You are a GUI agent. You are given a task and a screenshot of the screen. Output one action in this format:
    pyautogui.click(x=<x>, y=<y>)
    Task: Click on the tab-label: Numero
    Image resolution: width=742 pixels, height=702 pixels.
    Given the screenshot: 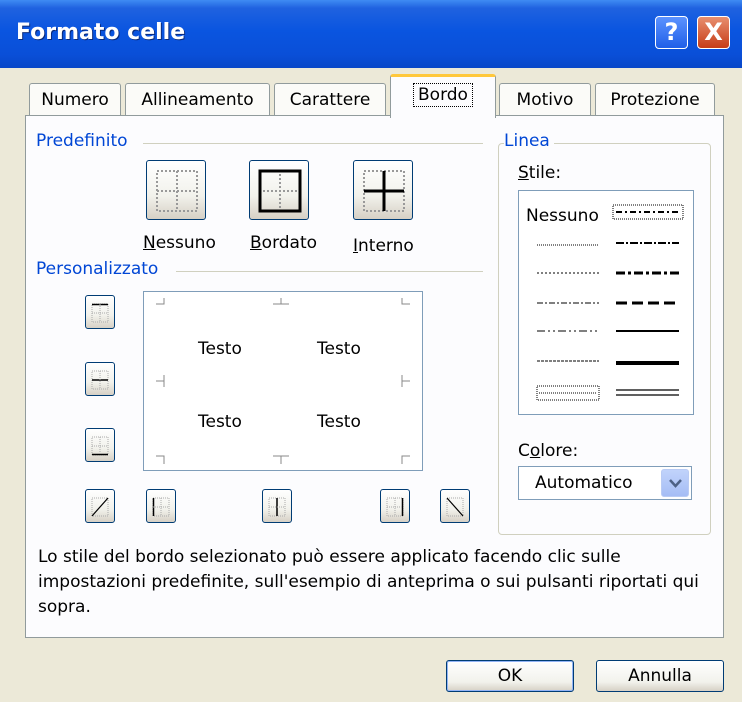 What is the action you would take?
    pyautogui.click(x=75, y=100)
    